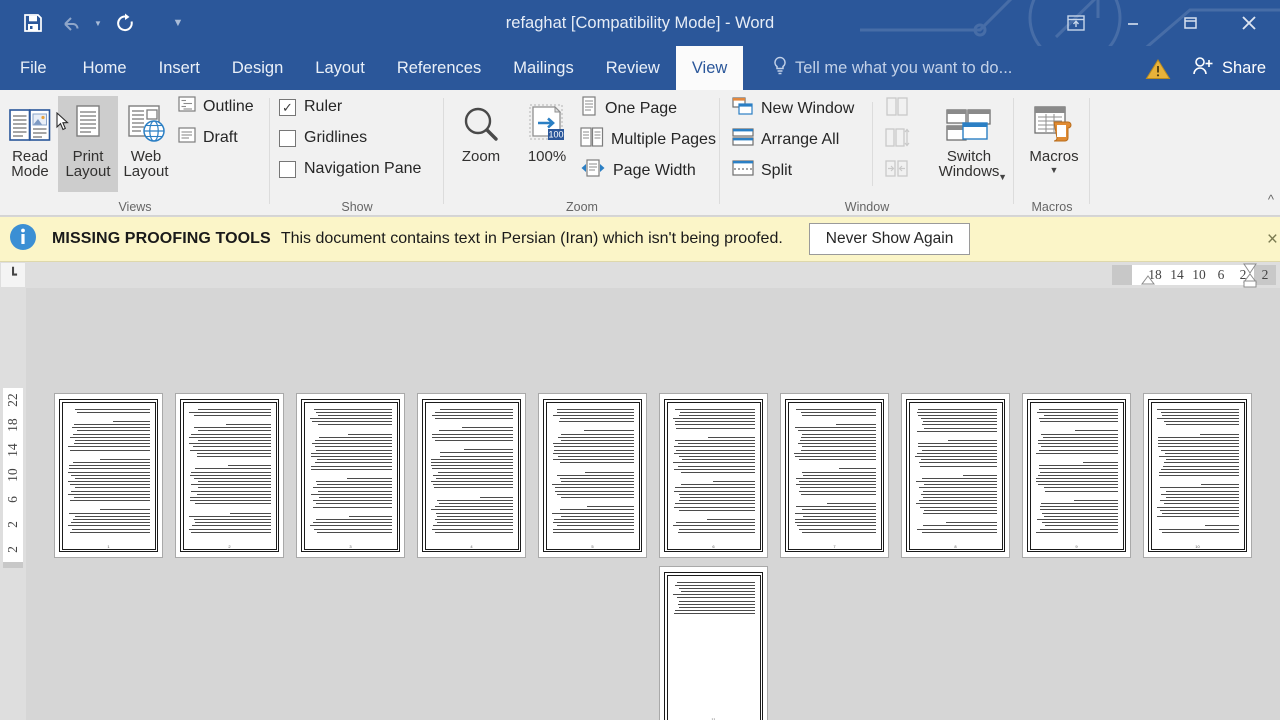 Image resolution: width=1280 pixels, height=720 pixels. I want to click on ribbon-collapse-icon: ^, so click(1271, 199).